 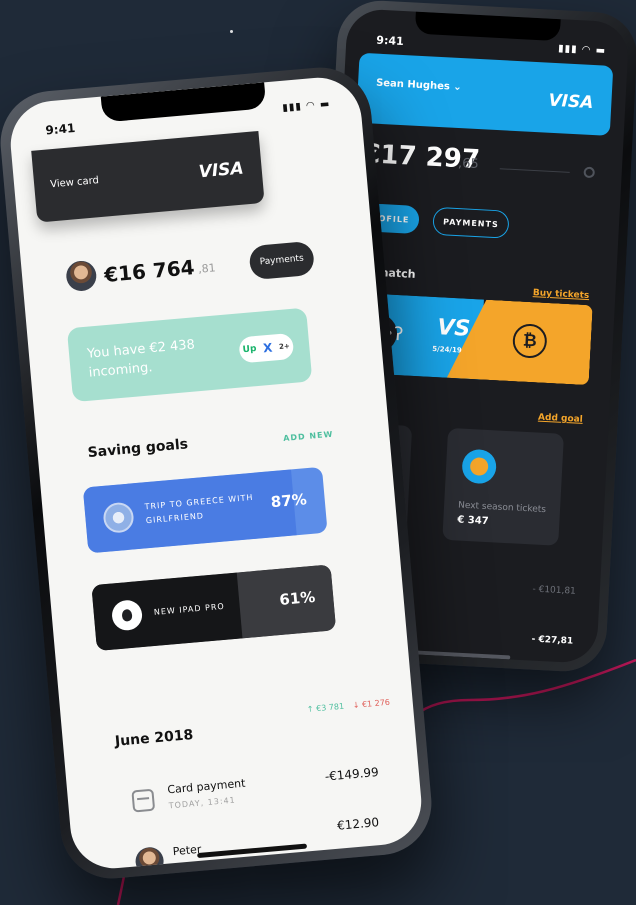 I want to click on payments-button: PAYMENTS, so click(x=471, y=222).